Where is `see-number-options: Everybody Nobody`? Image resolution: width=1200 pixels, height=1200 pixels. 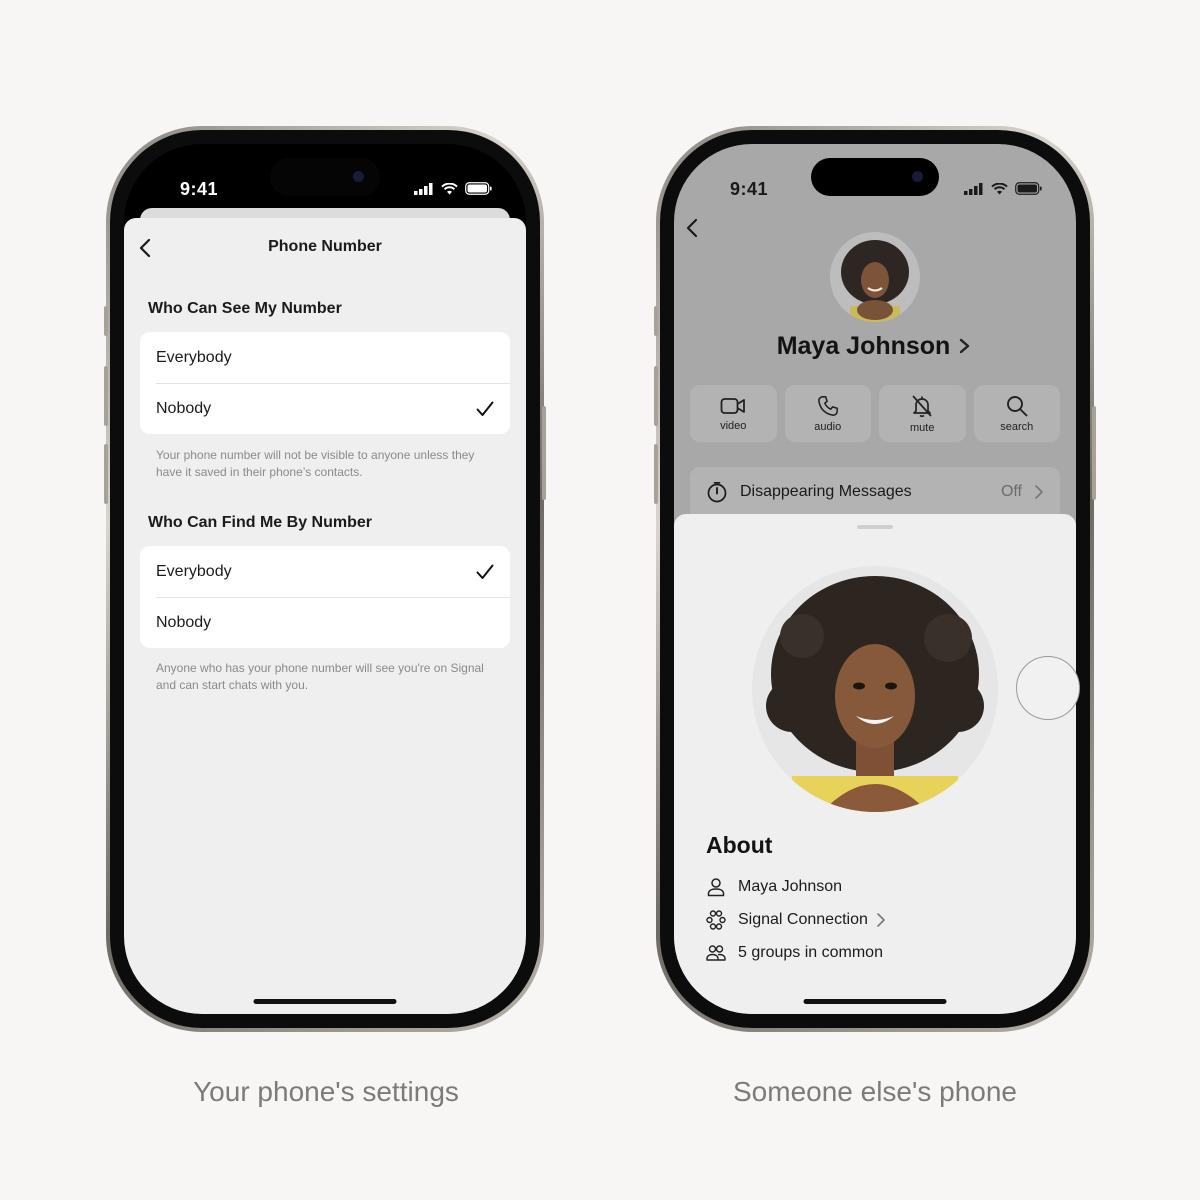 see-number-options: Everybody Nobody is located at coordinates (325, 383).